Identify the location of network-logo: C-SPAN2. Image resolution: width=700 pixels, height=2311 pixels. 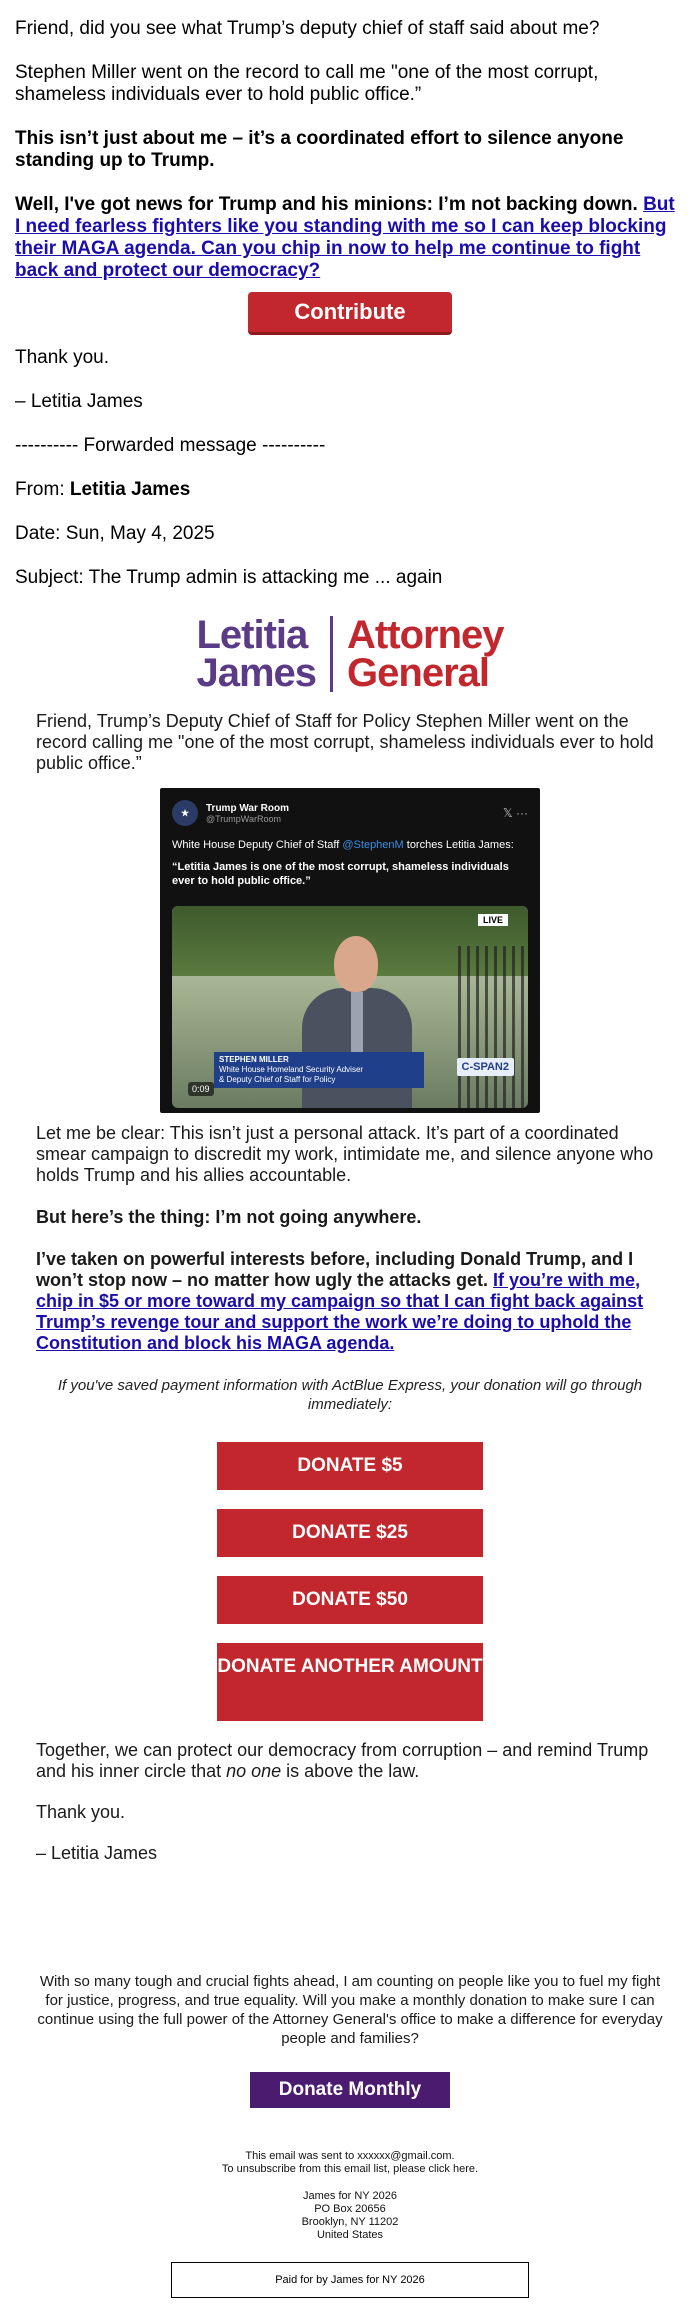
(485, 1067).